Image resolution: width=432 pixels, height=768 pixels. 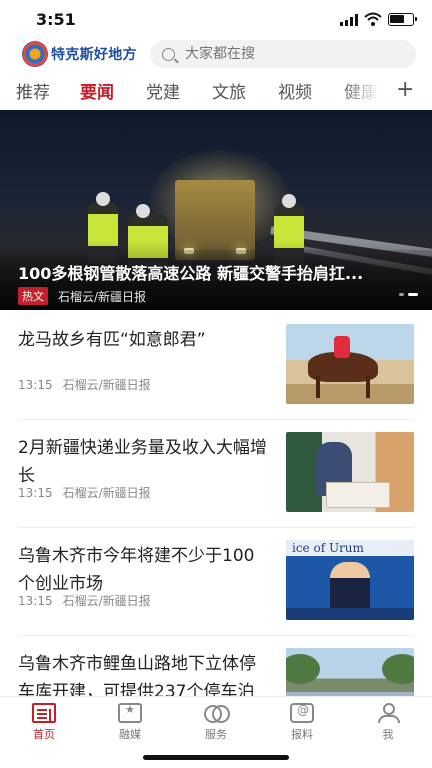 What do you see at coordinates (349, 20) in the screenshot?
I see `signal-icon` at bounding box center [349, 20].